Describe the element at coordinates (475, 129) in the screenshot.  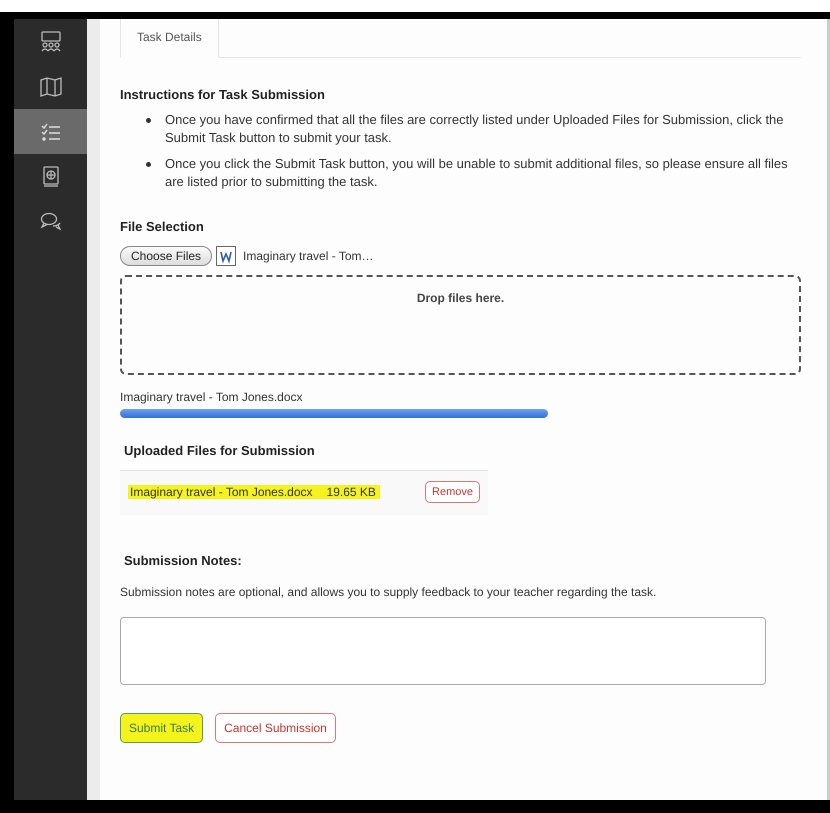
I see `instruction-text: Once you have confirmed that all the files are correctly listed under Uploaded Files for Submission, click the Submit Task button to submit your task.` at that location.